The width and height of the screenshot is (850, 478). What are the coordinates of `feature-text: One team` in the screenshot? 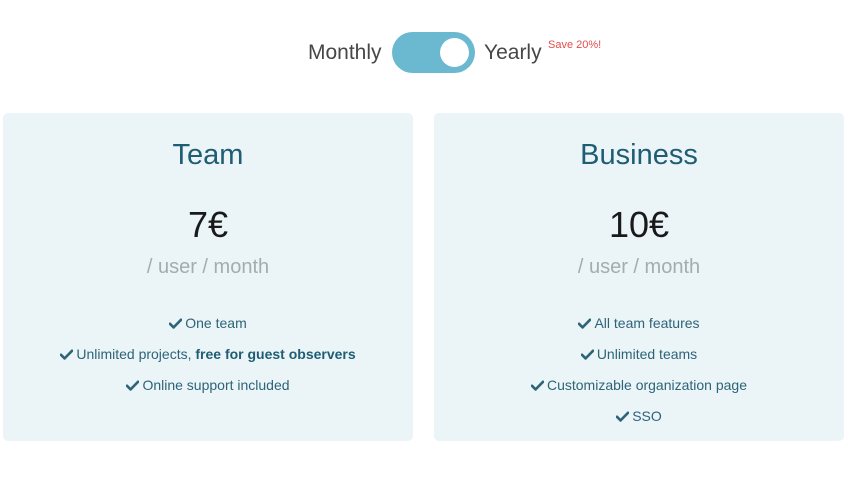 It's located at (216, 323).